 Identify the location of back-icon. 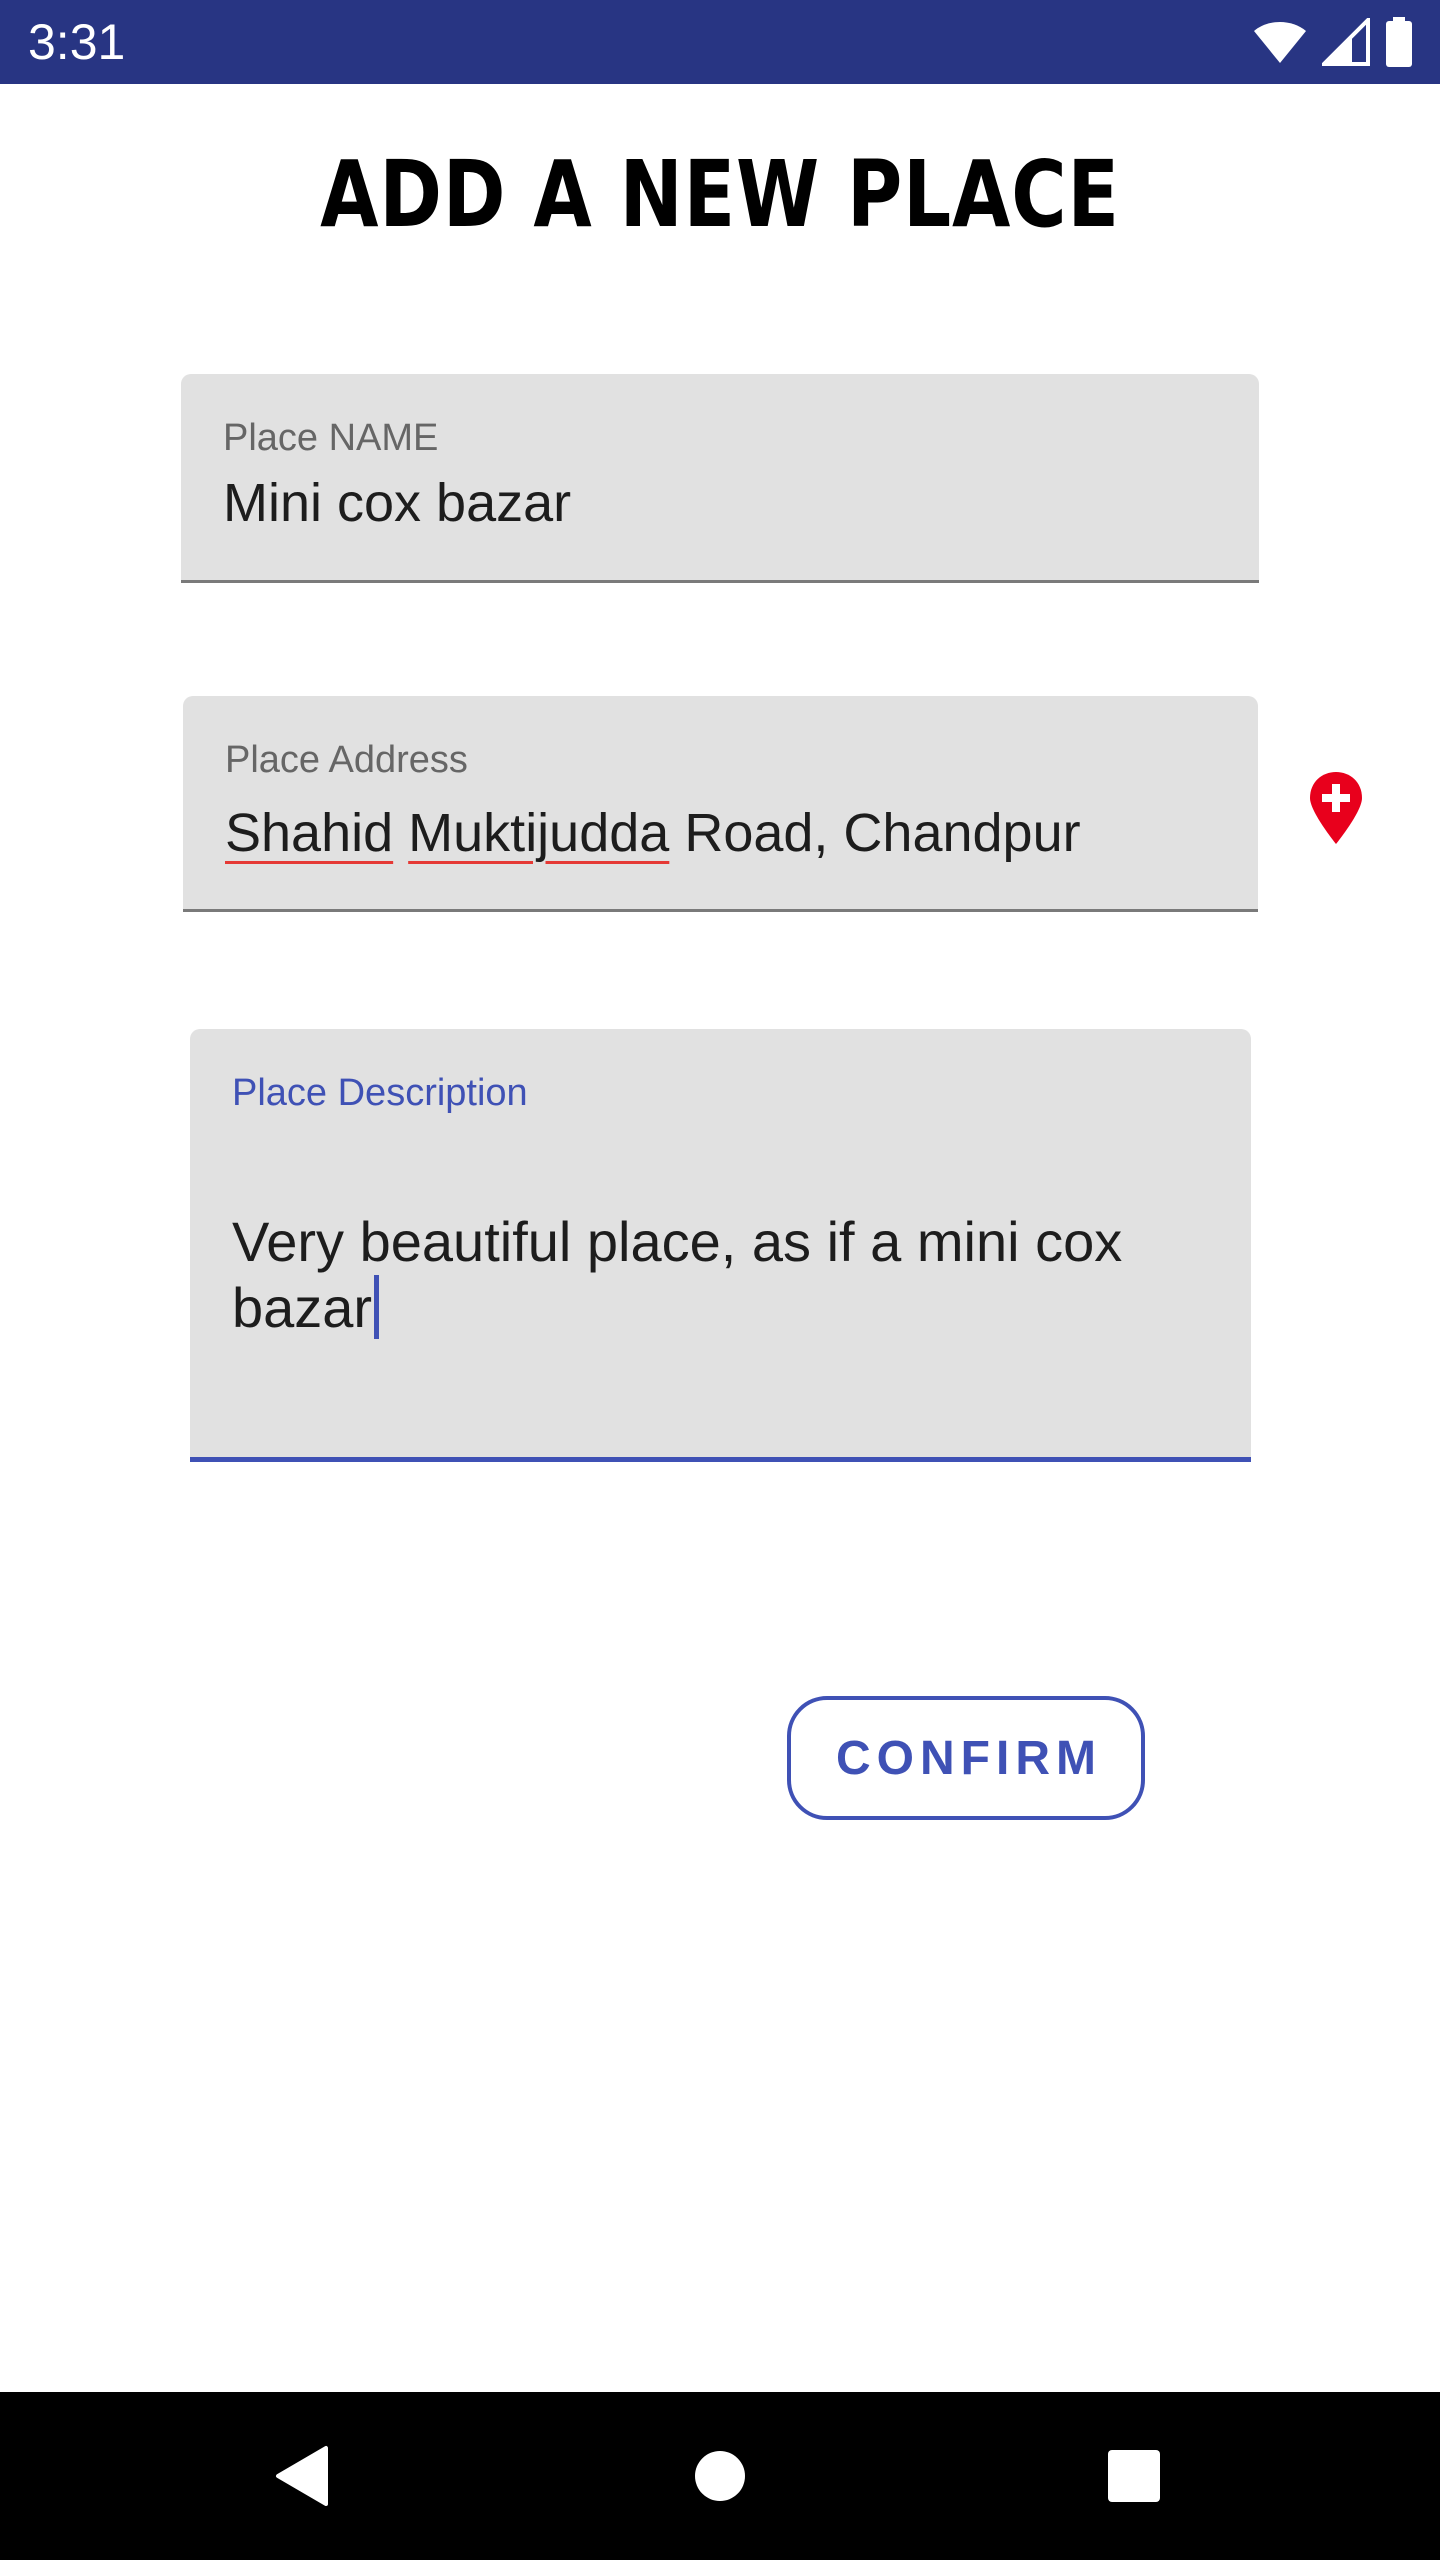
(302, 2476).